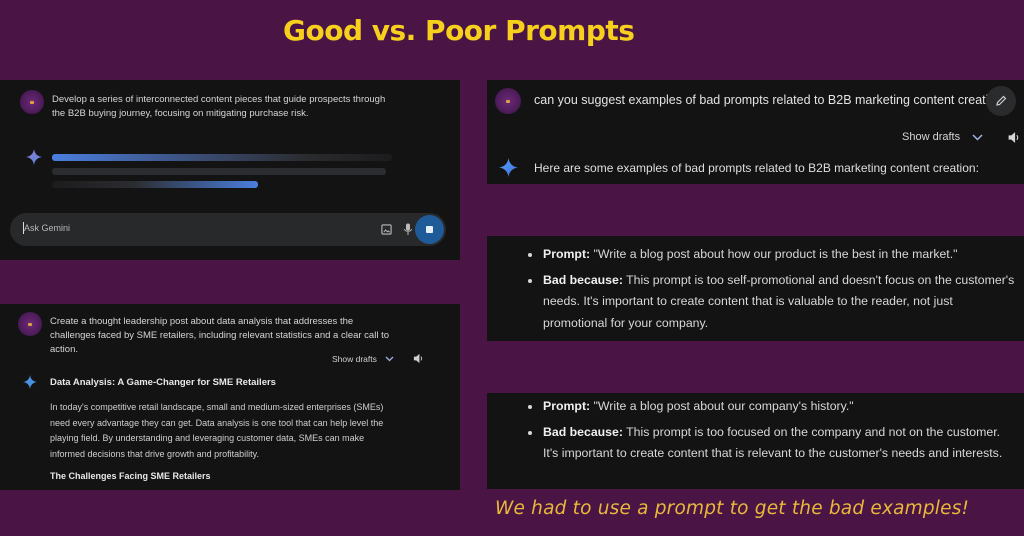  Describe the element at coordinates (47, 228) in the screenshot. I see `input-placeholder: Ask Gemini` at that location.